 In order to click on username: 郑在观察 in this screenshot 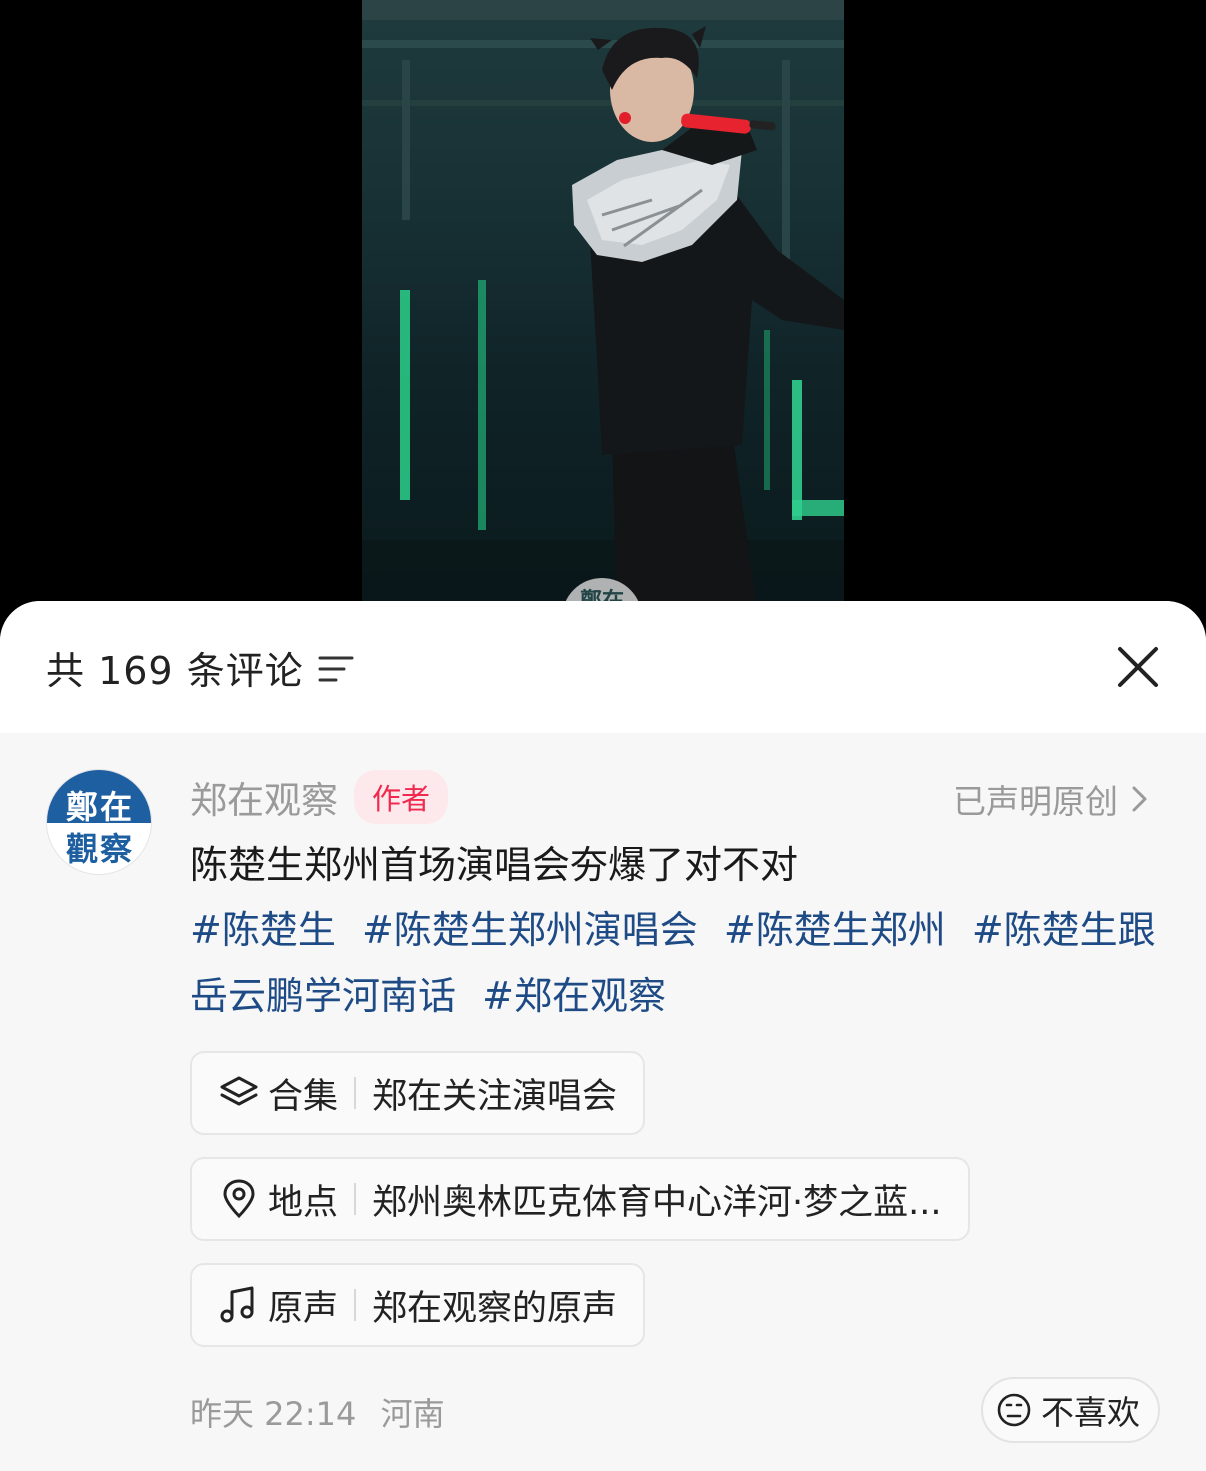, I will do `click(264, 797)`.